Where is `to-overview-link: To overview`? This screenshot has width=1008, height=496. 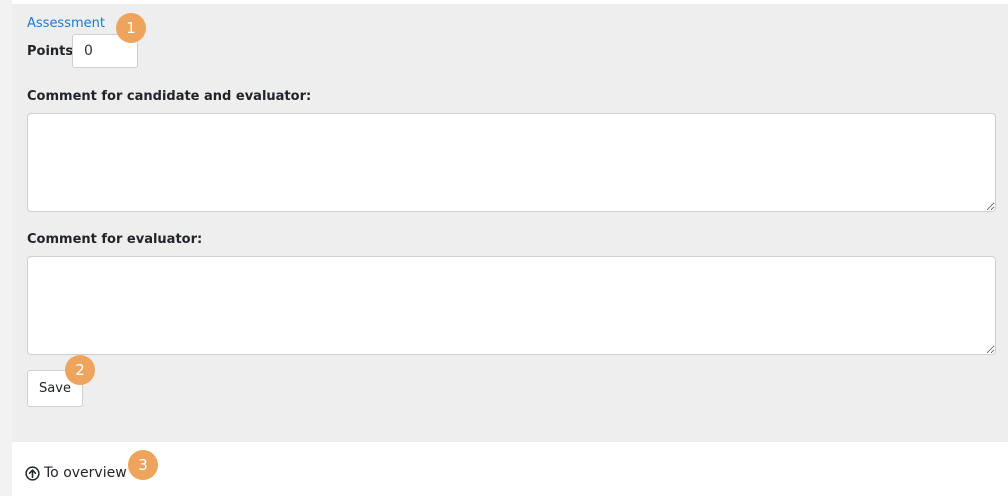 to-overview-link: To overview is located at coordinates (76, 473).